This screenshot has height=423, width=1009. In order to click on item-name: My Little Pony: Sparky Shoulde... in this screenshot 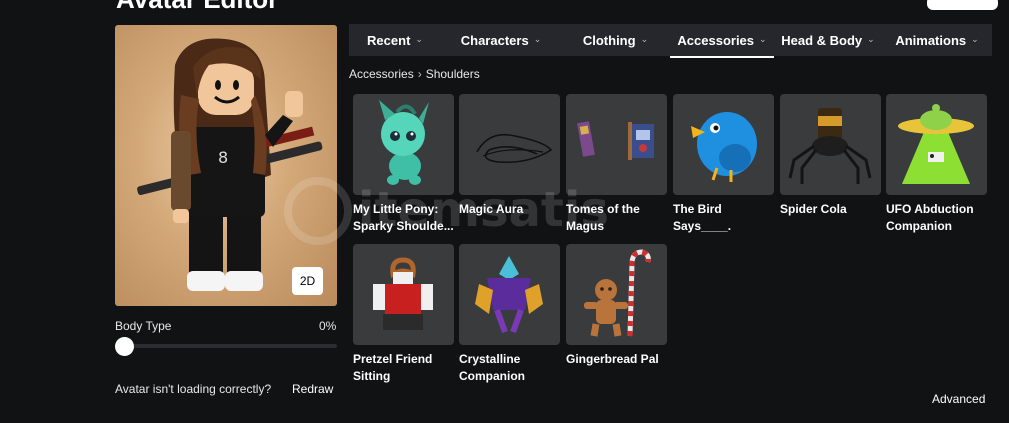, I will do `click(403, 217)`.